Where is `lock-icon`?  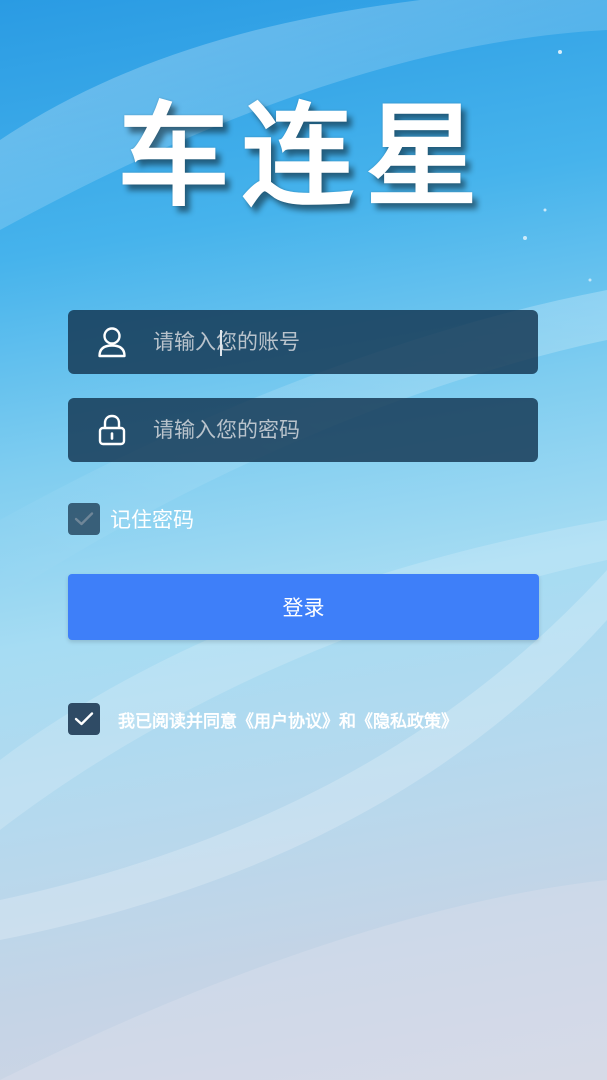 lock-icon is located at coordinates (112, 430).